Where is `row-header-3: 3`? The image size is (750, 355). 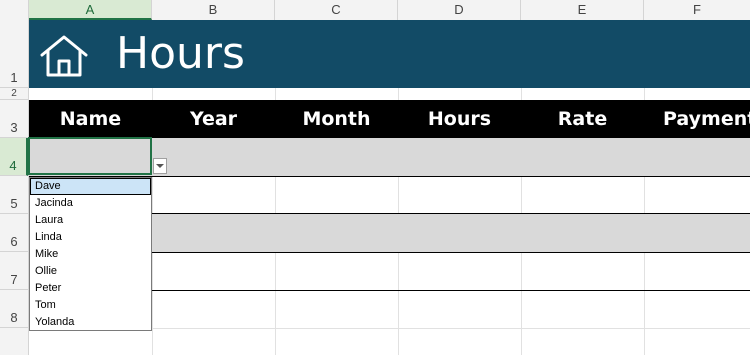
row-header-3: 3 is located at coordinates (14, 119).